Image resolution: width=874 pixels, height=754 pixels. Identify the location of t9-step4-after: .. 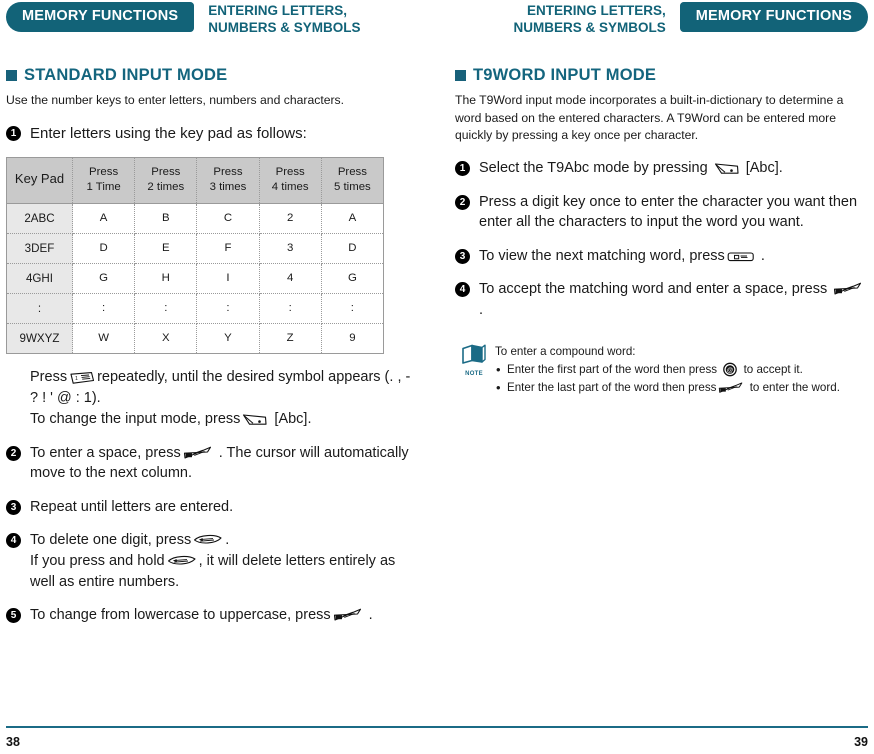
(481, 309).